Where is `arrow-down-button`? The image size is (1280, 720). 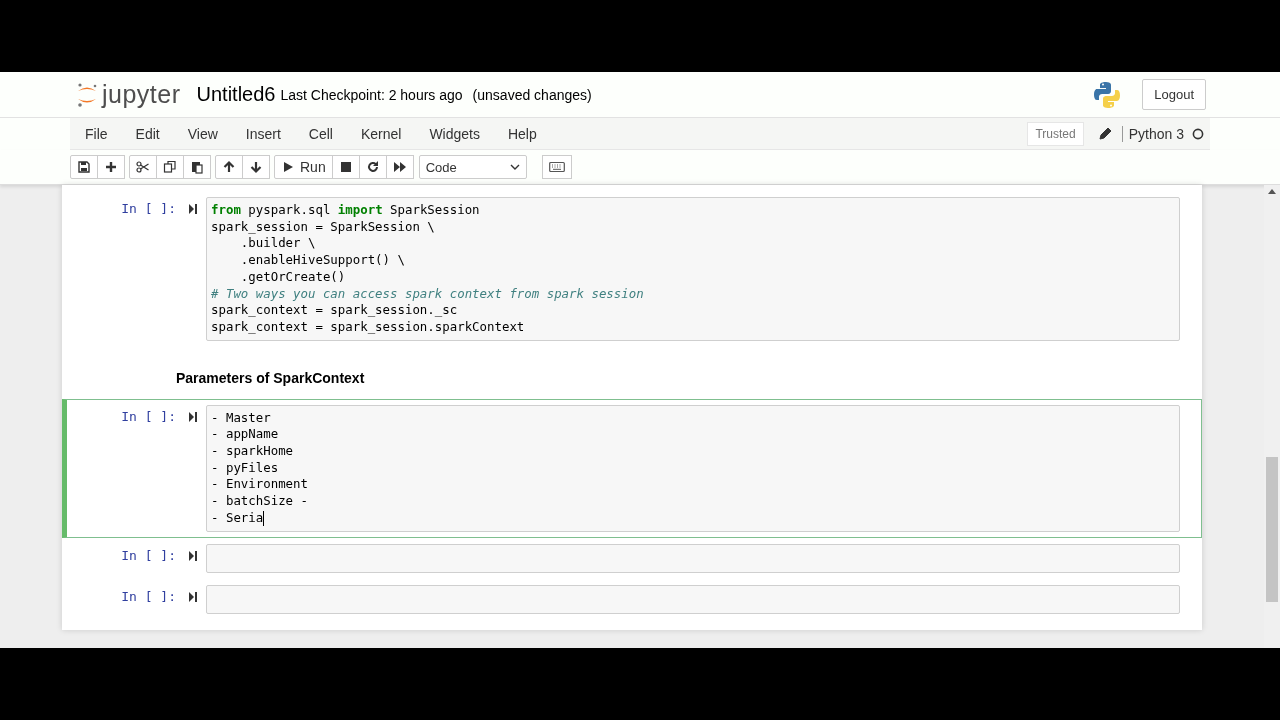 arrow-down-button is located at coordinates (256, 167).